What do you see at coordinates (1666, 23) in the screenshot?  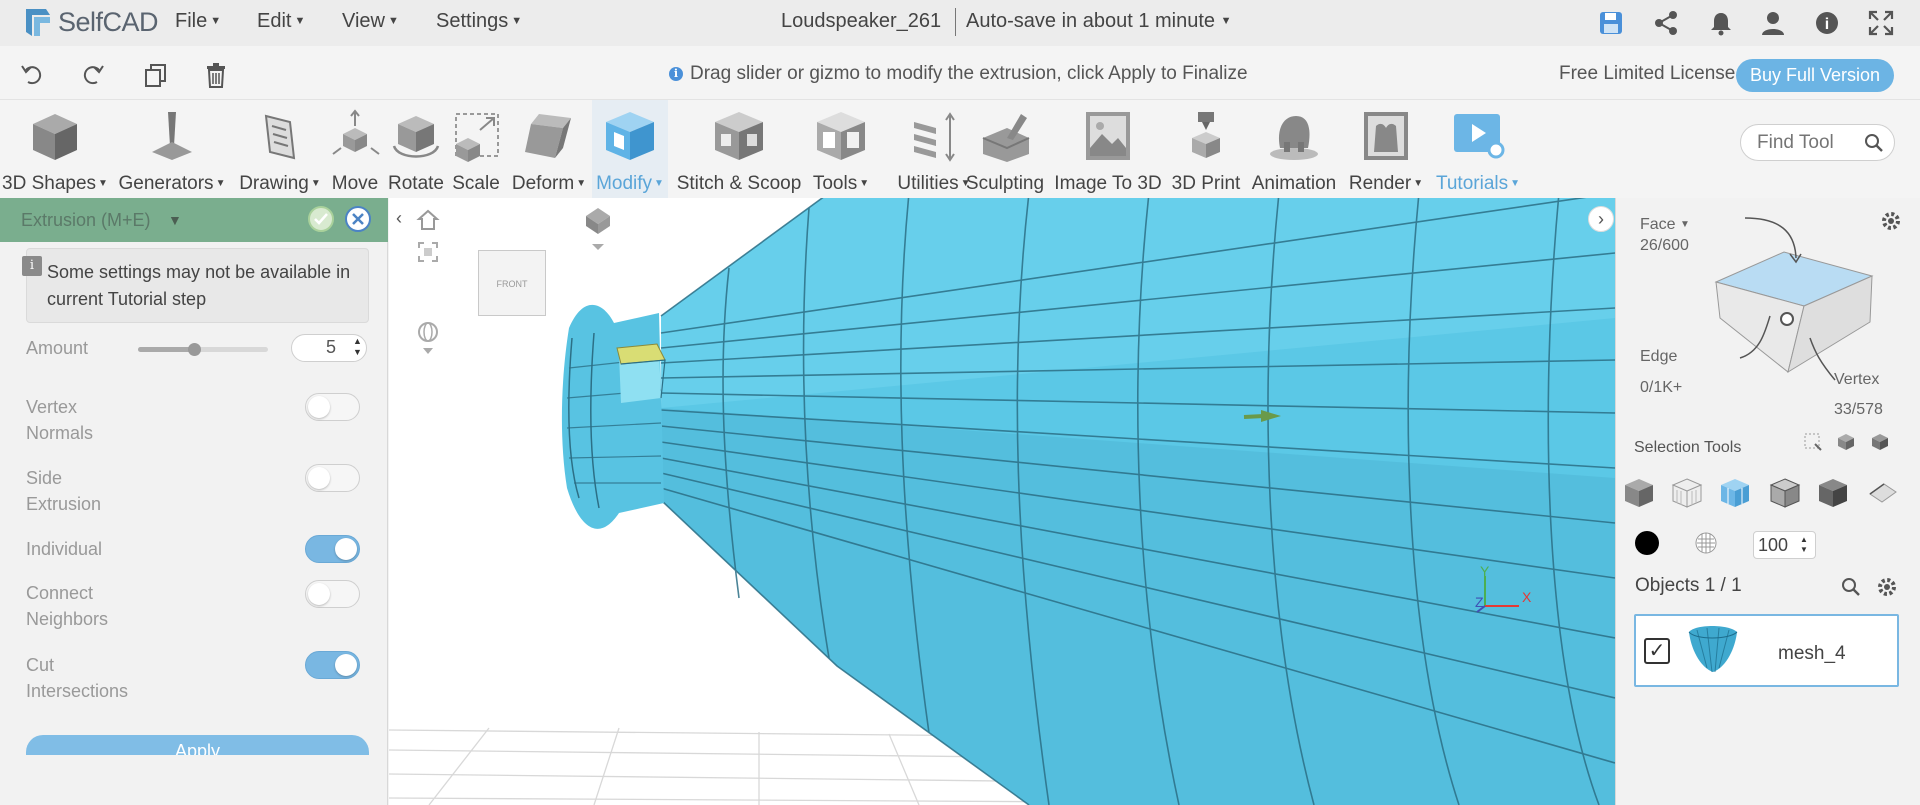 I see `share-icon` at bounding box center [1666, 23].